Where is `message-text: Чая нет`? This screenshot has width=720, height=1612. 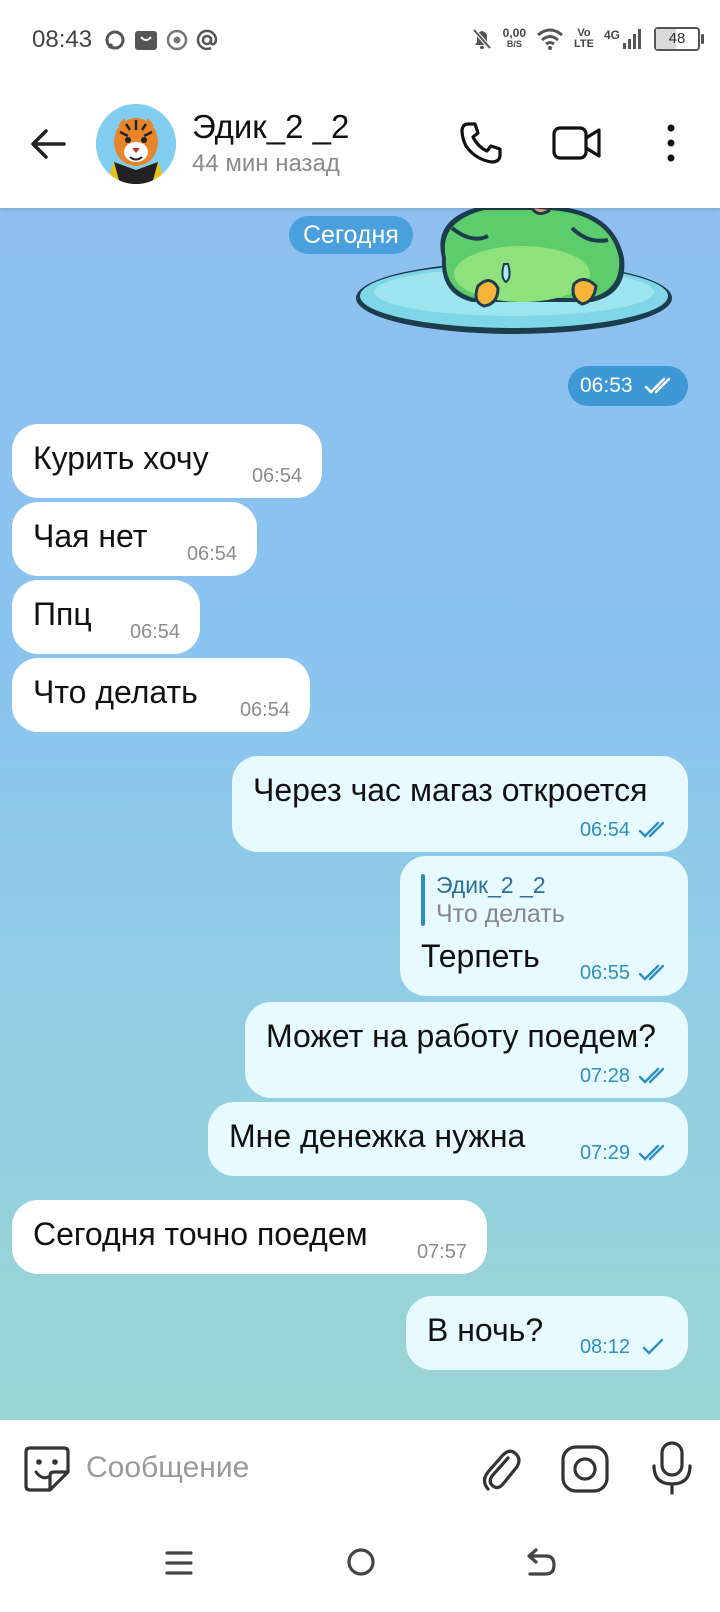 message-text: Чая нет is located at coordinates (90, 536).